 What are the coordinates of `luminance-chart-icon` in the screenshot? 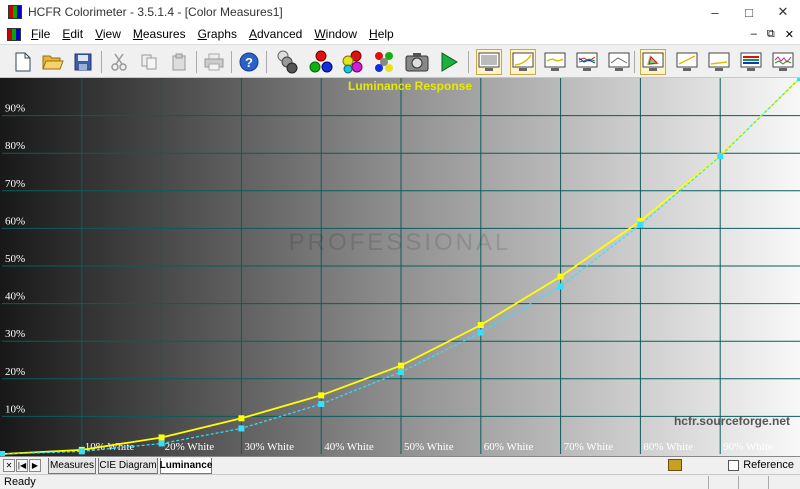 It's located at (523, 61).